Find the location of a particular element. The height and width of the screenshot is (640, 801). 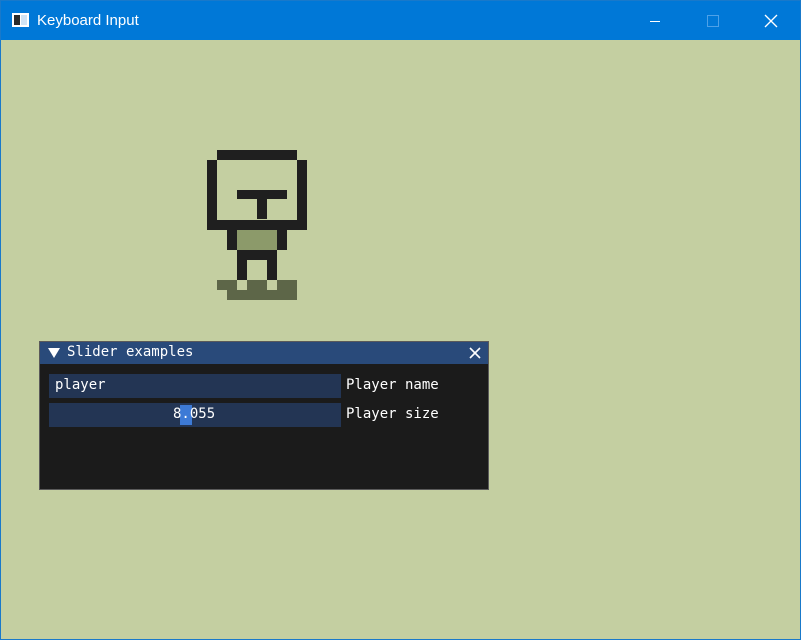

robot-player-sprite is located at coordinates (257, 225).